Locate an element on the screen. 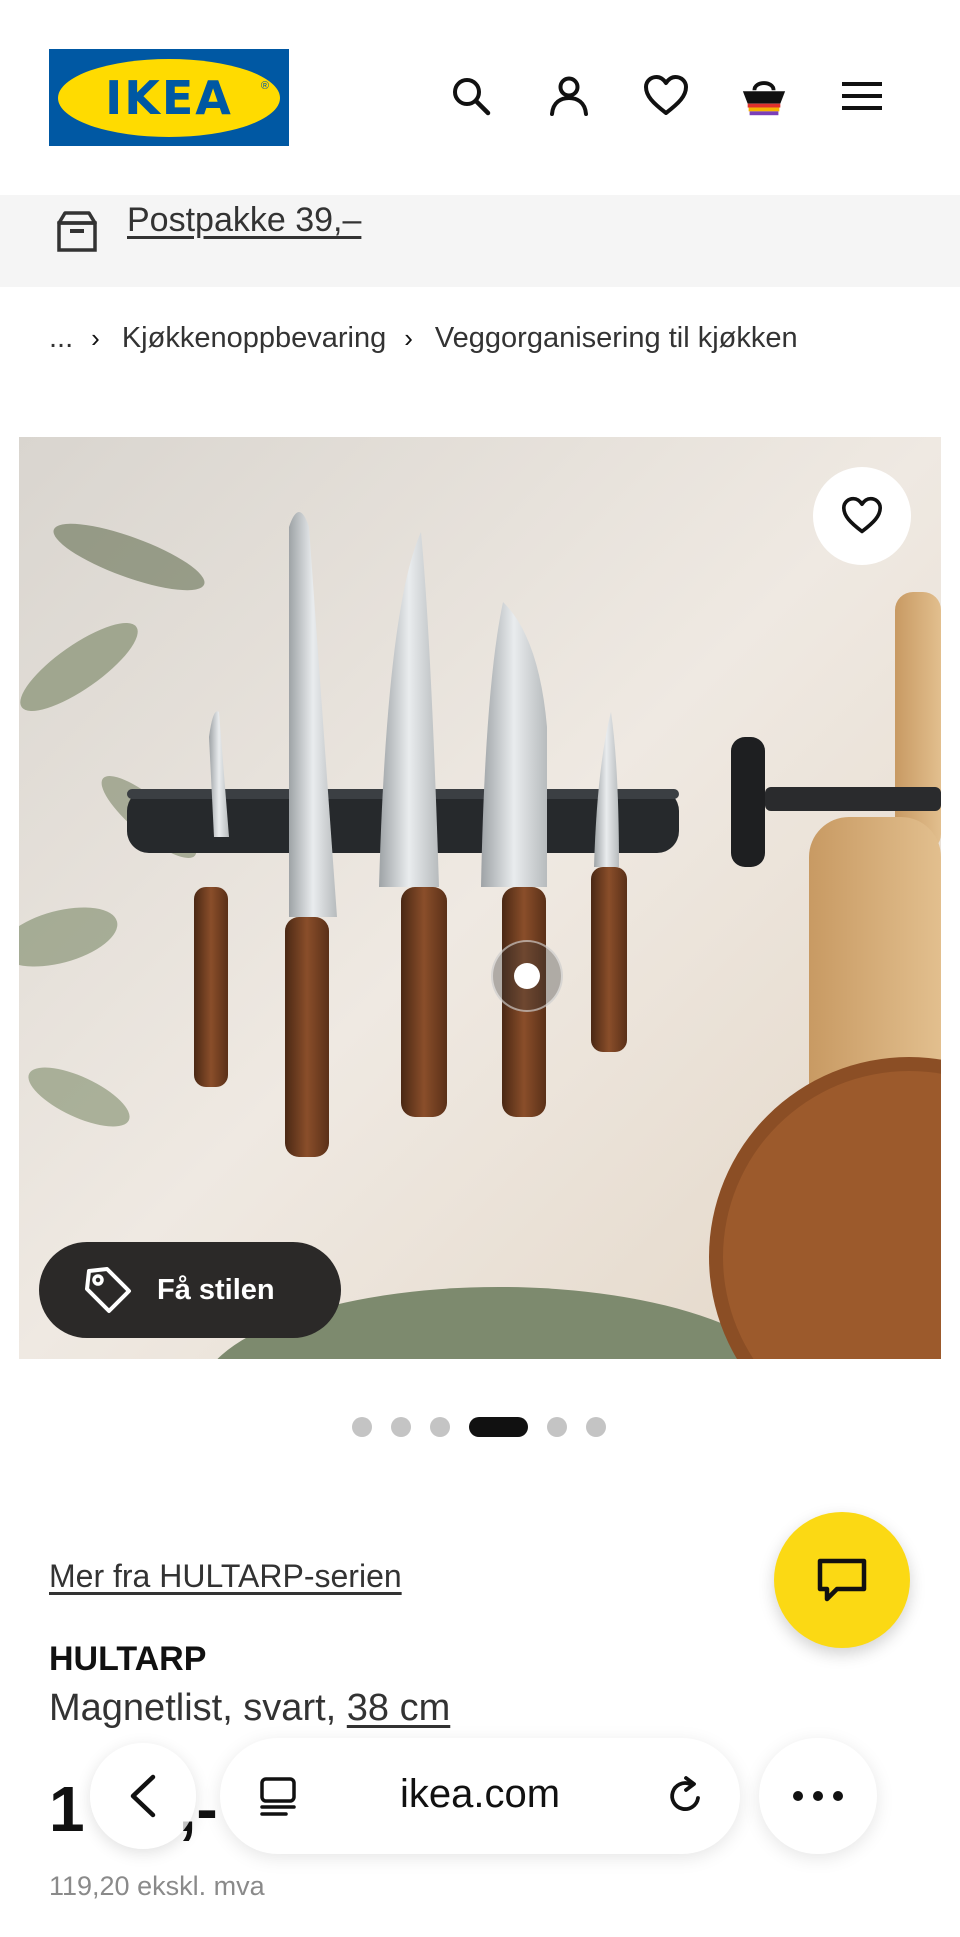 The image size is (960, 1937). basket-icon is located at coordinates (764, 96).